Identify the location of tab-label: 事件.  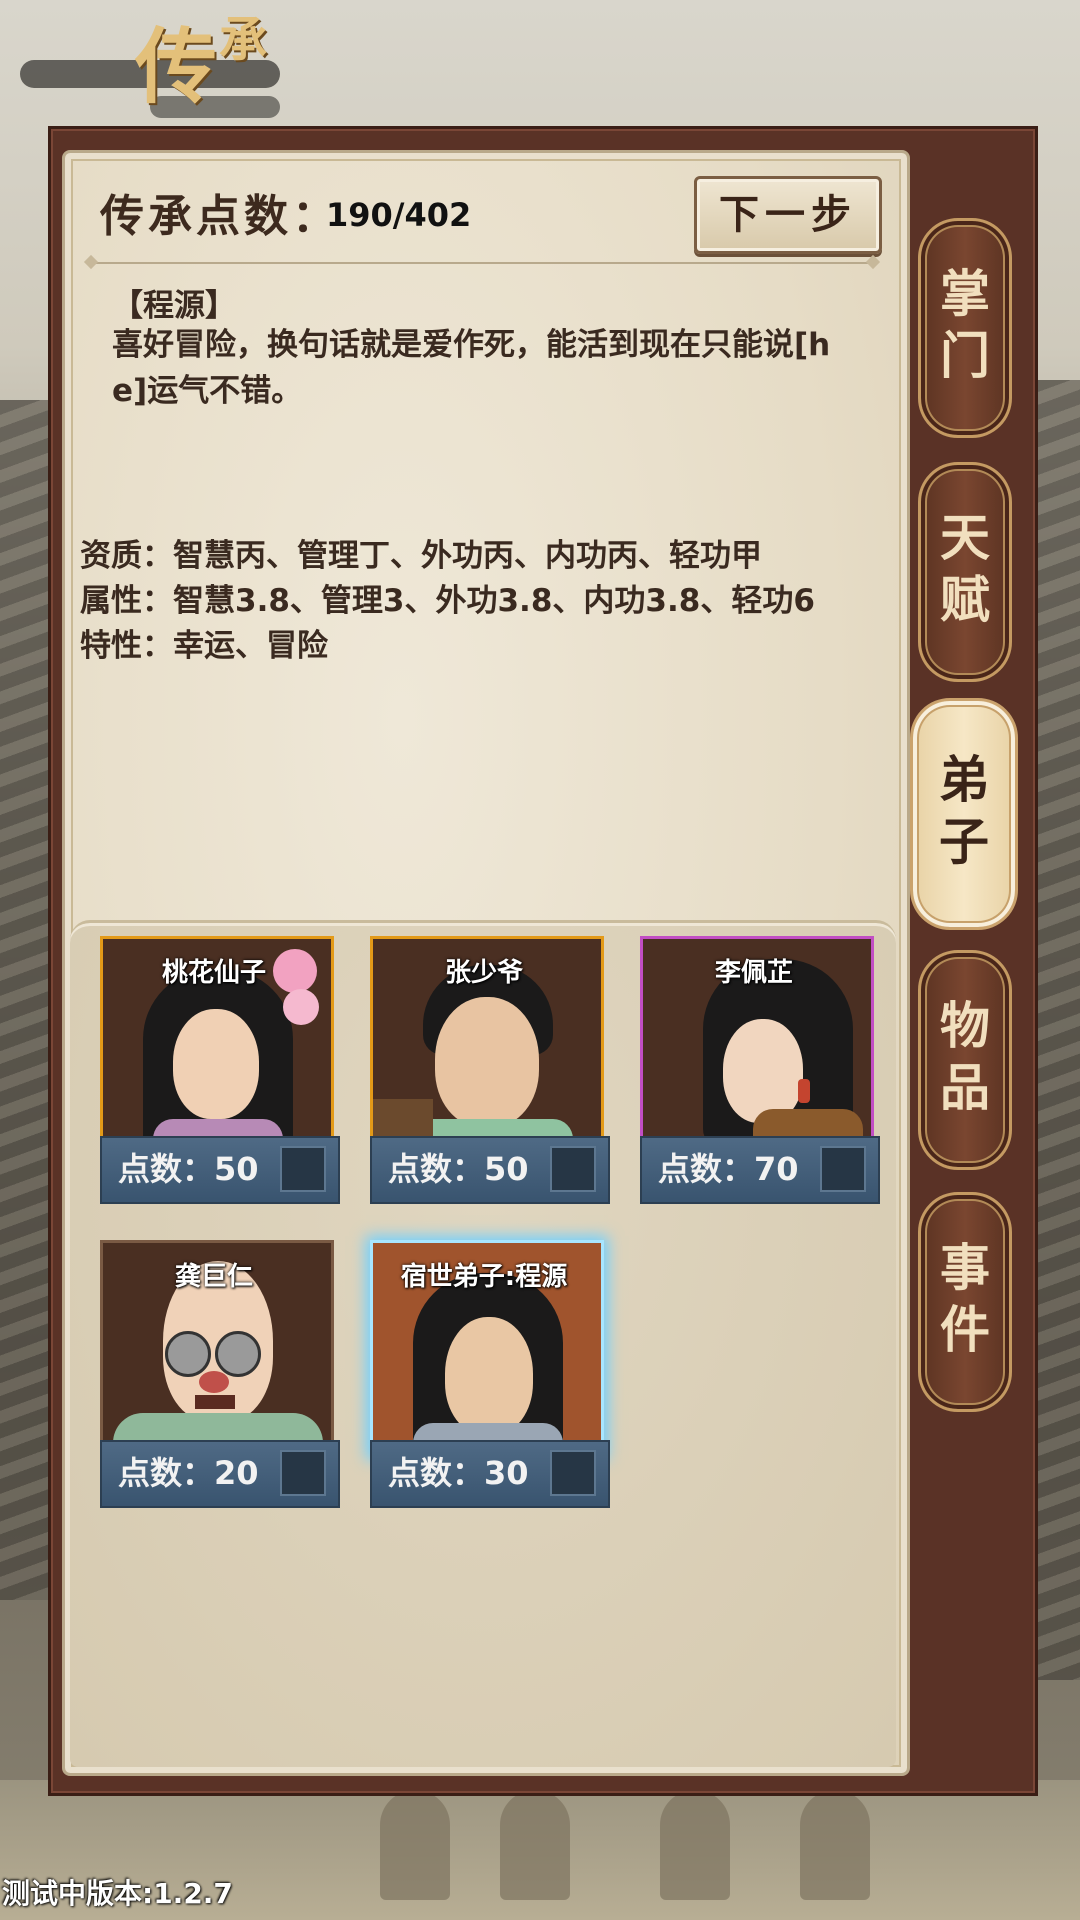
(965, 1298).